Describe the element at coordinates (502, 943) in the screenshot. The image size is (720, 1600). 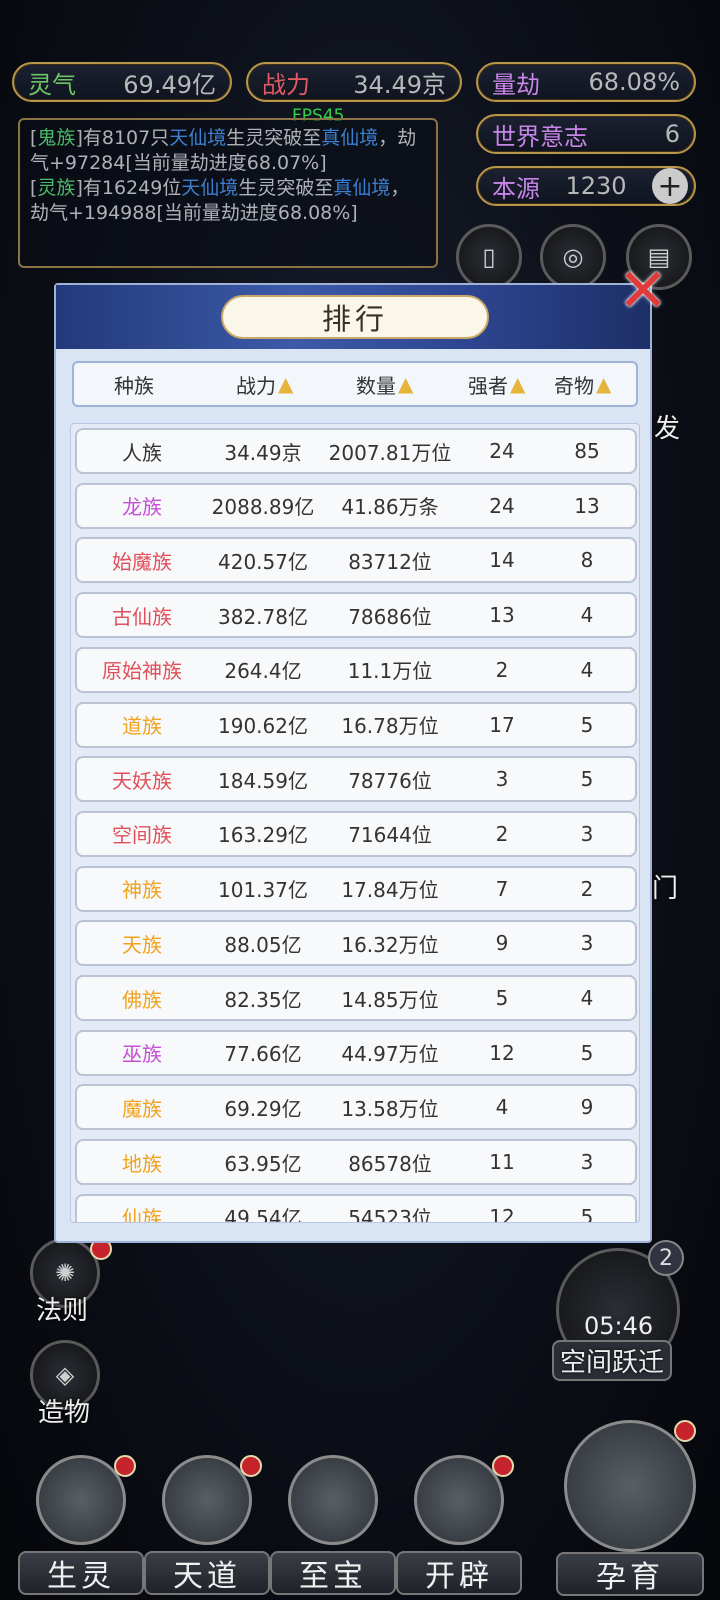
I see `cell-strong: 9` at that location.